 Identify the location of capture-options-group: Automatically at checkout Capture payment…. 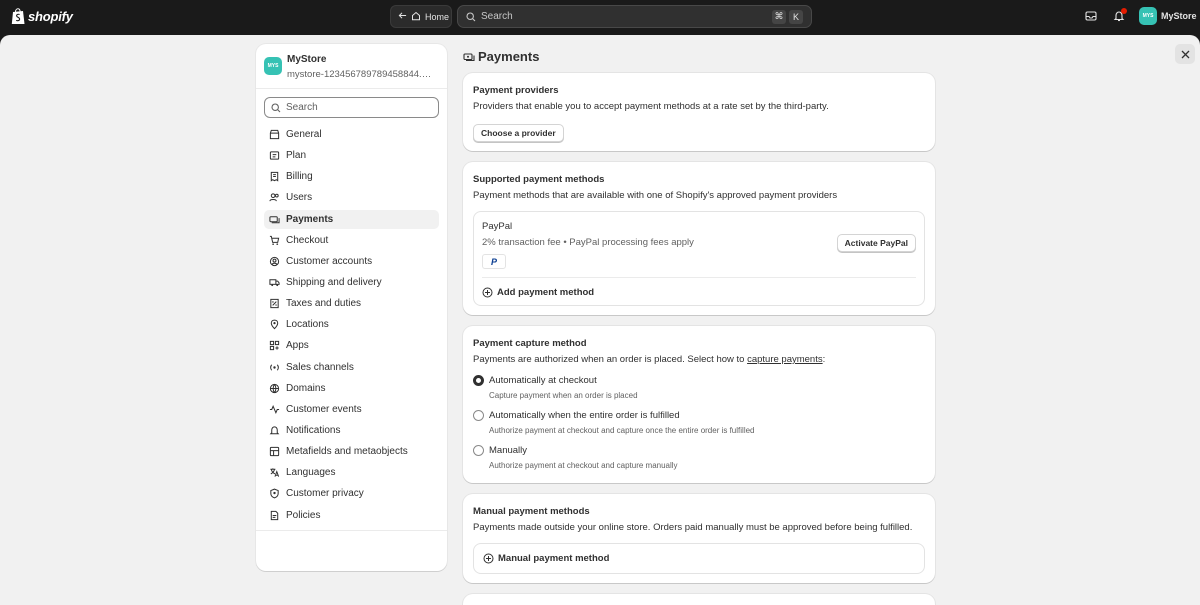
(699, 422).